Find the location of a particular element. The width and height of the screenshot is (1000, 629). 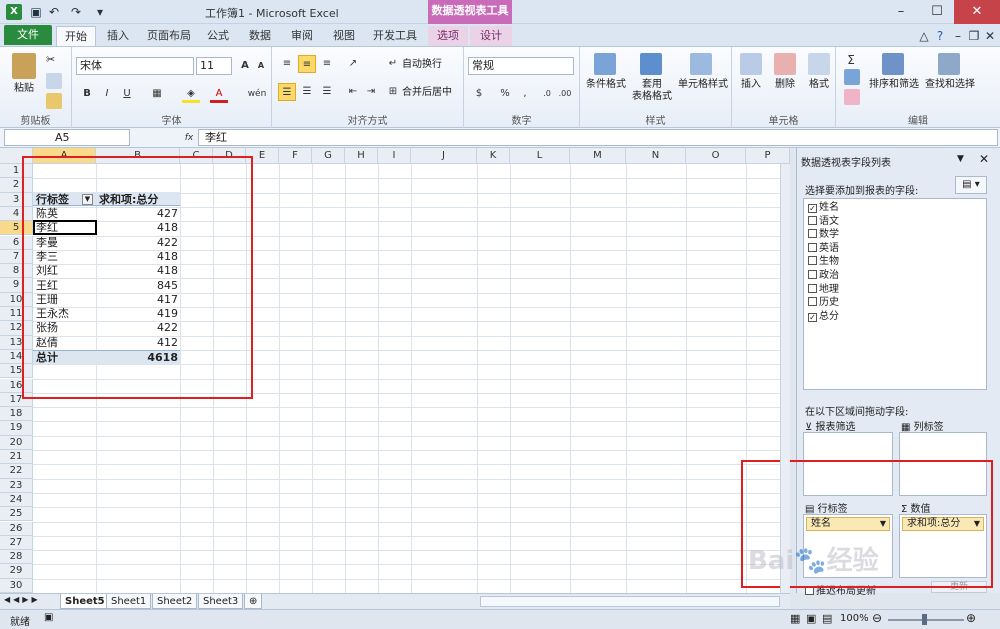

format-table-label-1: 套用 is located at coordinates (652, 85).